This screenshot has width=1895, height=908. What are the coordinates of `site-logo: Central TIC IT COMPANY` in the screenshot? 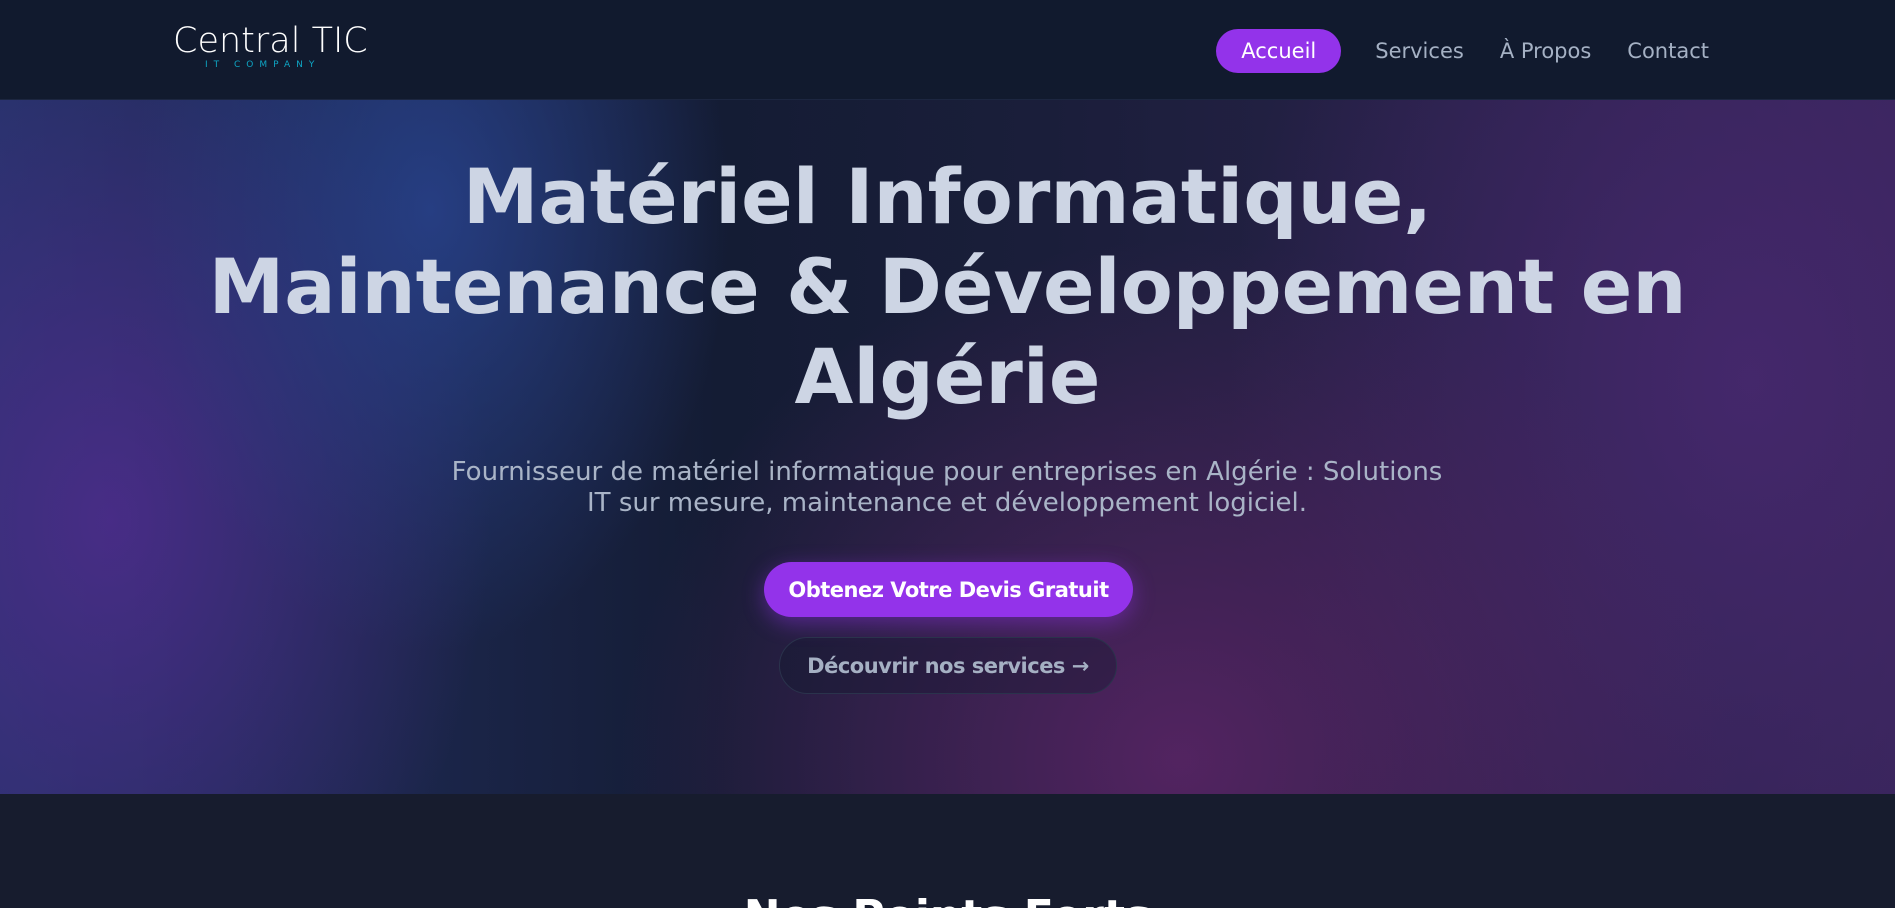 It's located at (270, 46).